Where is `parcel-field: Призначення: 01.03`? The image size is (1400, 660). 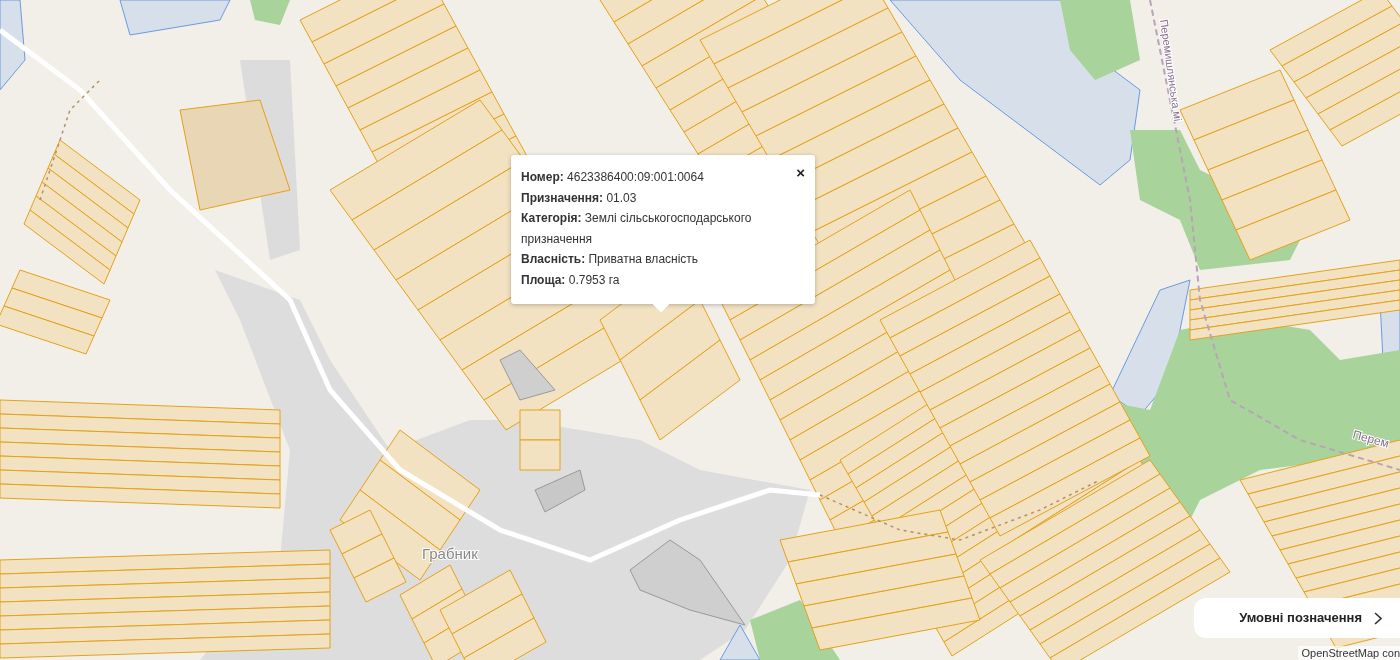
parcel-field: Призначення: 01.03 is located at coordinates (656, 197).